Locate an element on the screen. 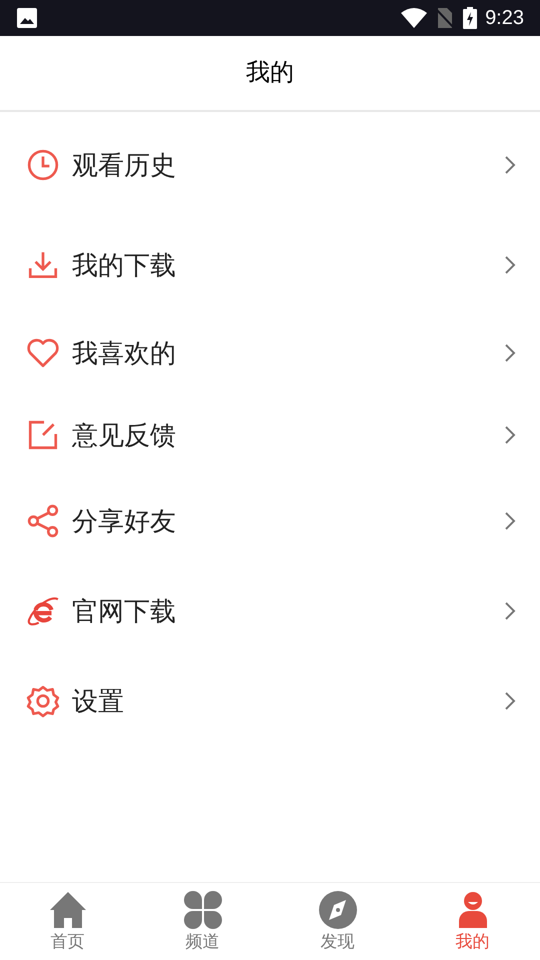 This screenshot has height=960, width=540. menu-label: 观看历史 is located at coordinates (124, 165).